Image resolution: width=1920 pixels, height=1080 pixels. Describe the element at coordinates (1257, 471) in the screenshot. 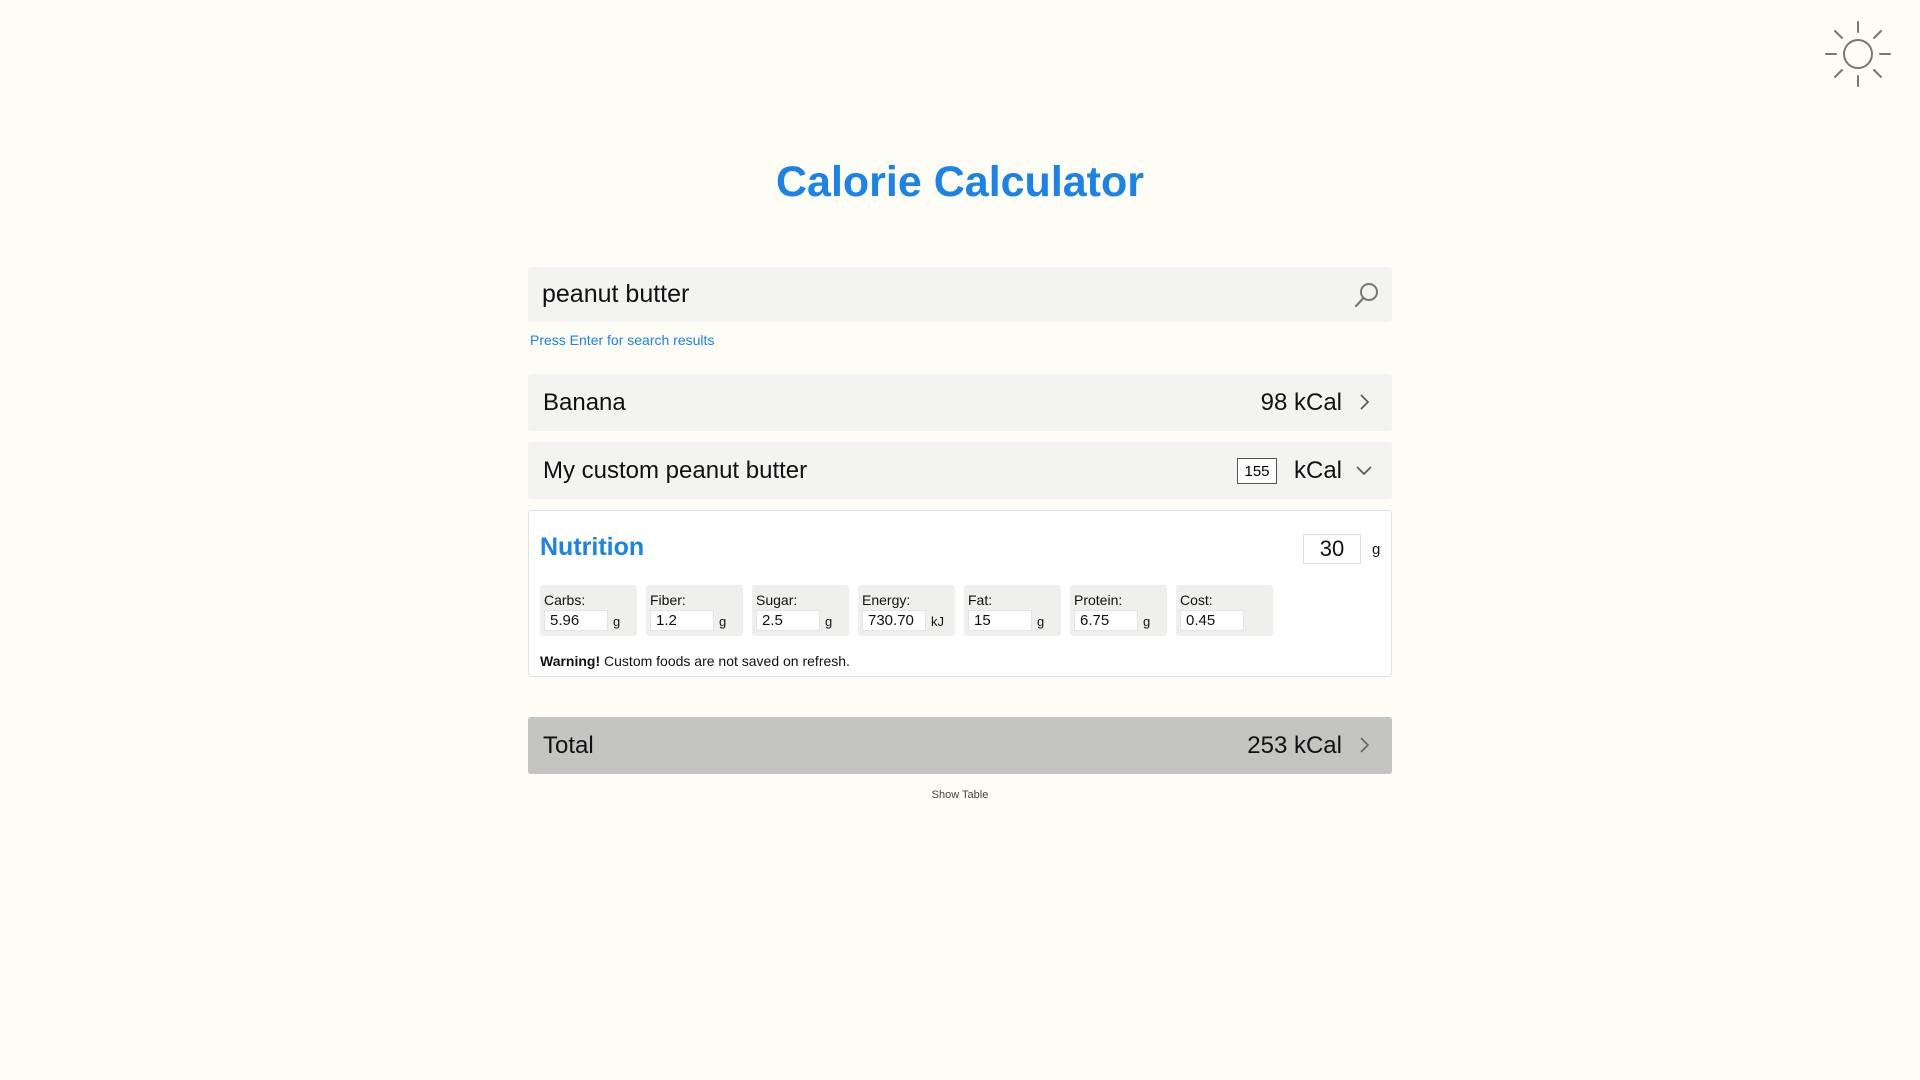

I see `kcal-input` at that location.